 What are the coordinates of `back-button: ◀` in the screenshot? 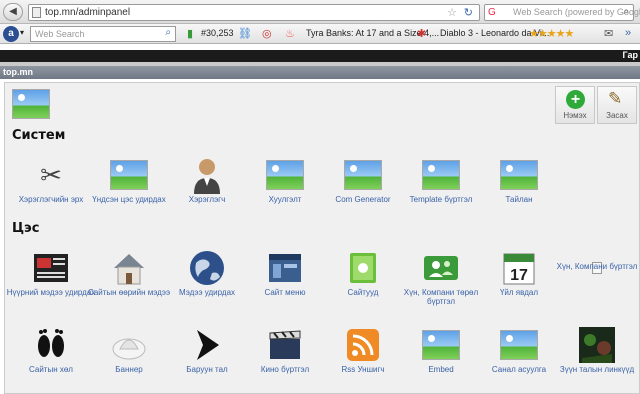 It's located at (13, 12).